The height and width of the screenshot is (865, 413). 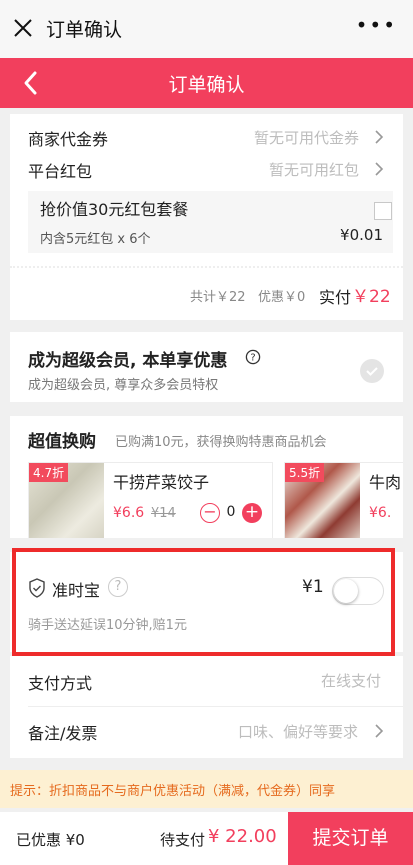 I want to click on platform-redpacket-value: 暂无可用红包, so click(x=314, y=170).